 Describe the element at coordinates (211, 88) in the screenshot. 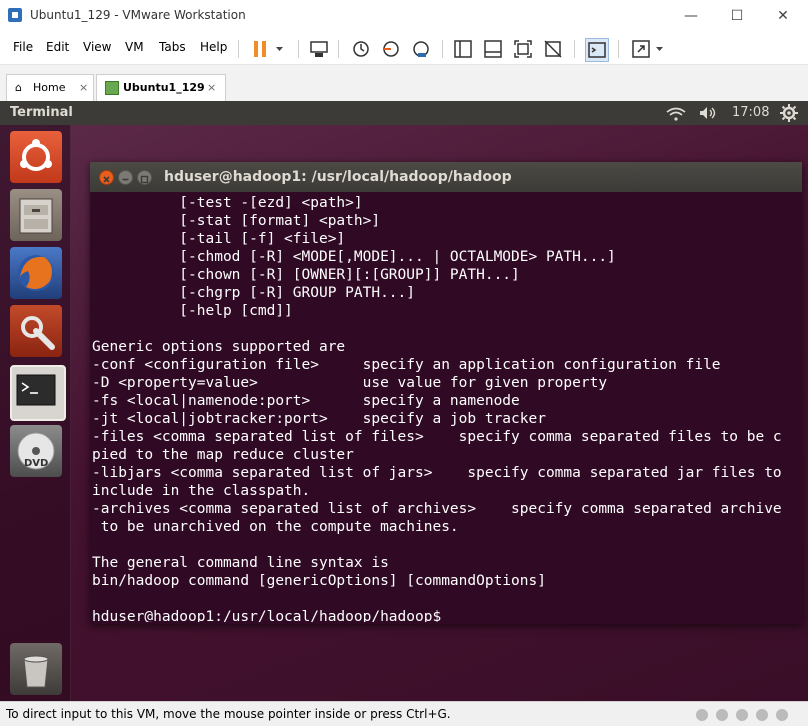

I see `tab-ubuntu-close-icon: ×` at that location.